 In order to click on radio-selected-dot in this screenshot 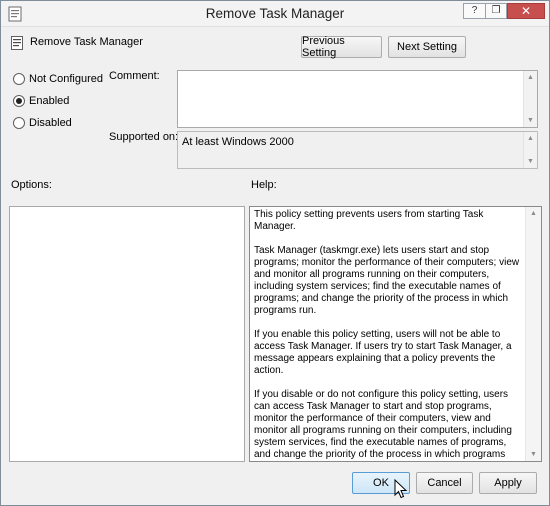, I will do `click(19, 101)`.